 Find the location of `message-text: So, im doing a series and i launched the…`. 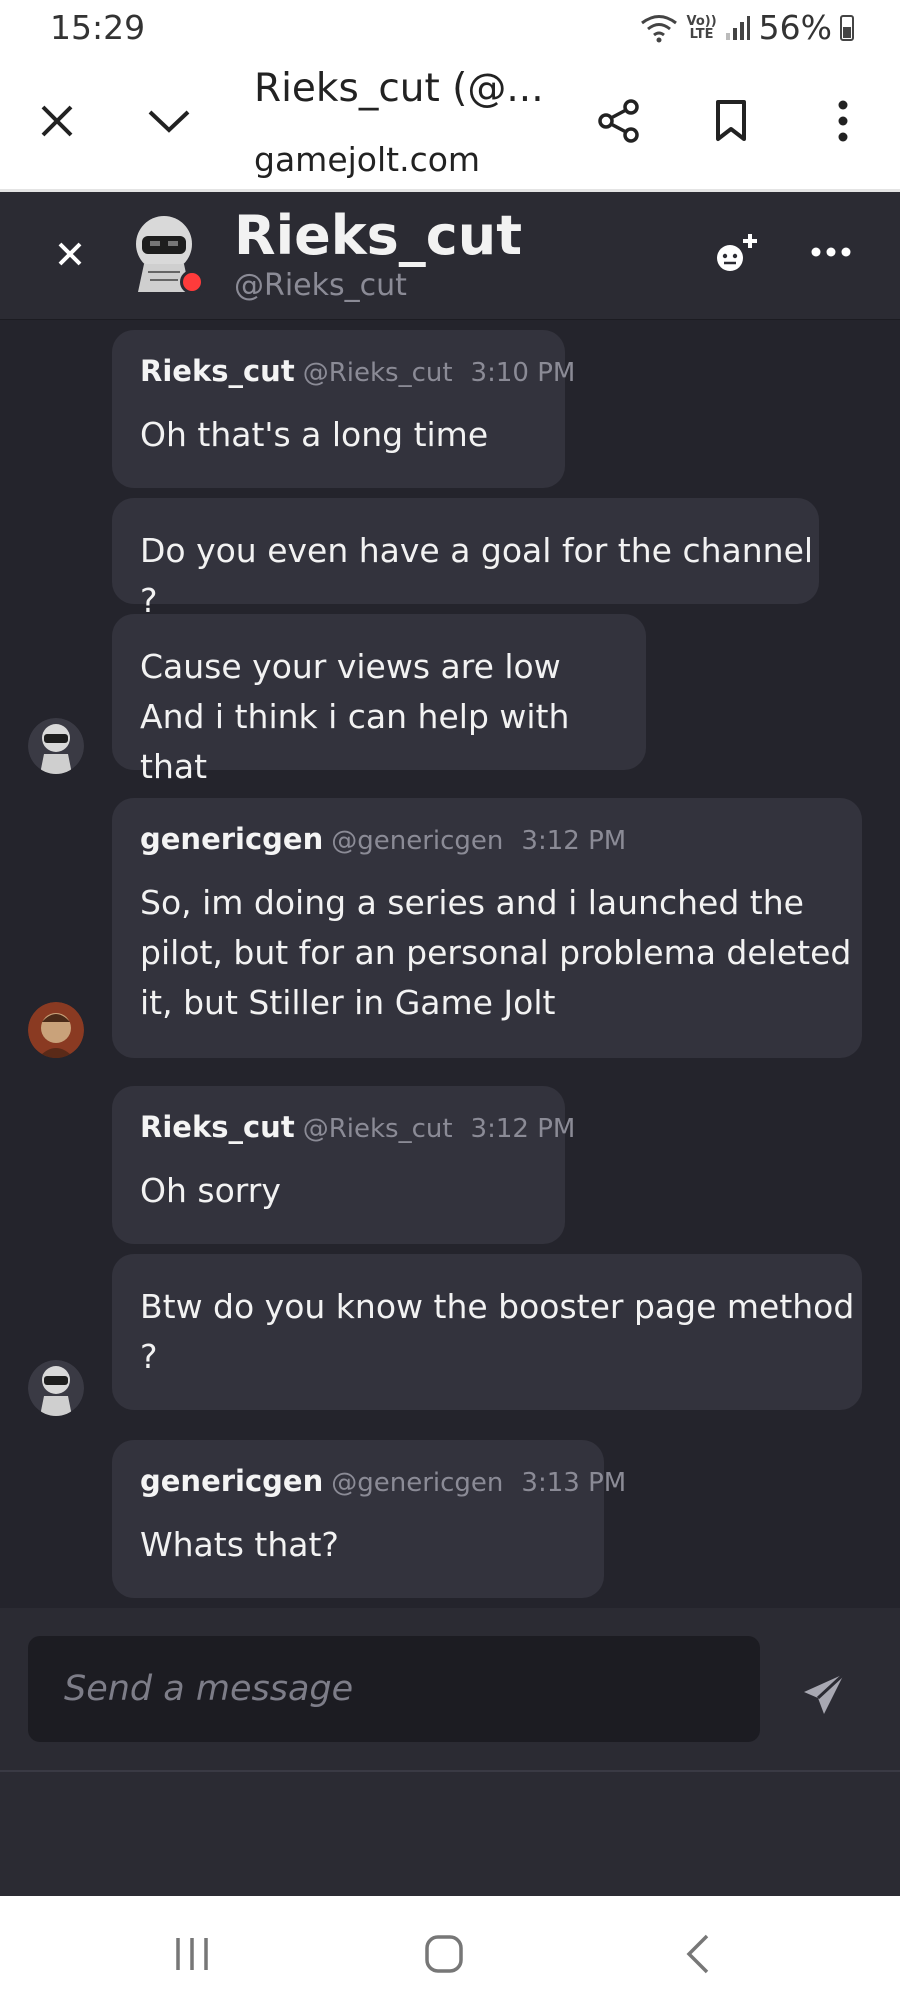

message-text: So, im doing a series and i launched the… is located at coordinates (496, 952).